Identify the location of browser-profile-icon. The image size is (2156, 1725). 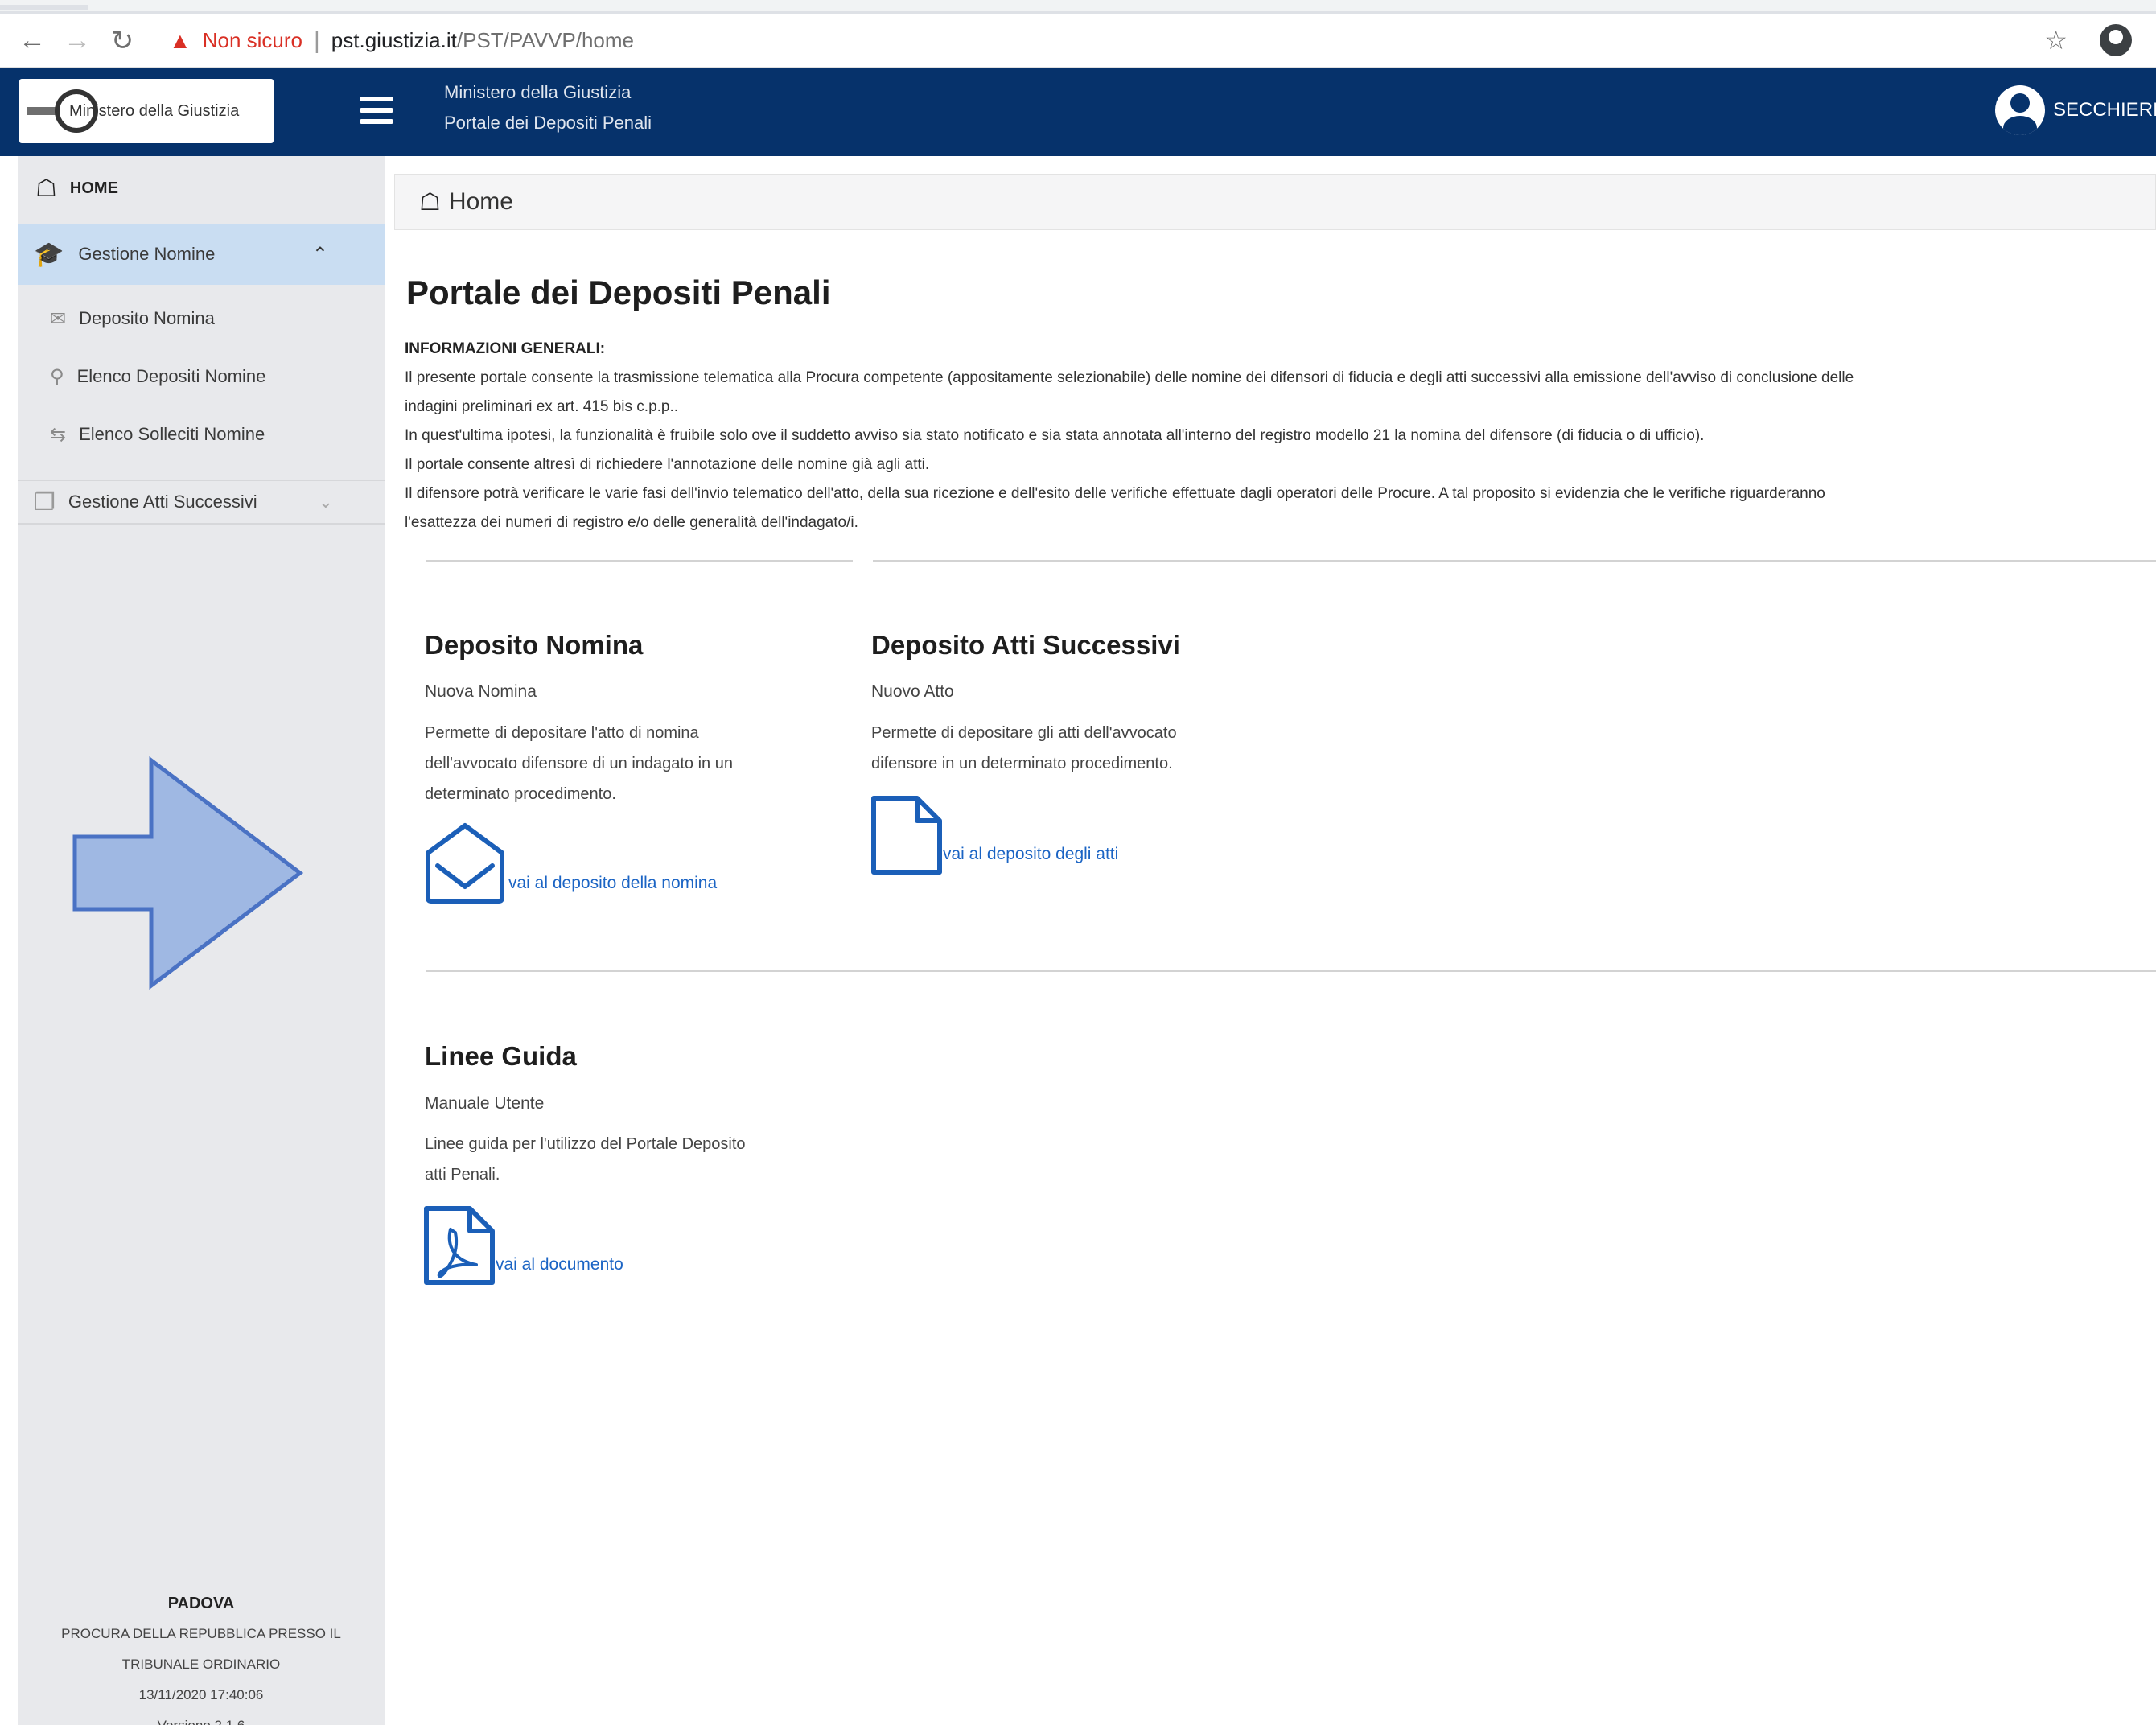
(2116, 40).